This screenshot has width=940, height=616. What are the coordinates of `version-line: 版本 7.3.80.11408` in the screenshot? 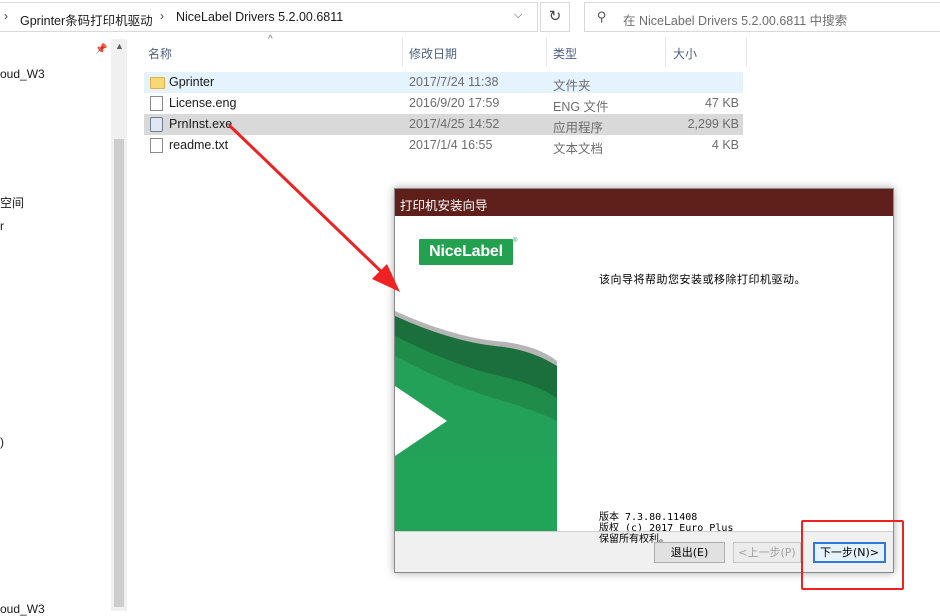 It's located at (648, 517).